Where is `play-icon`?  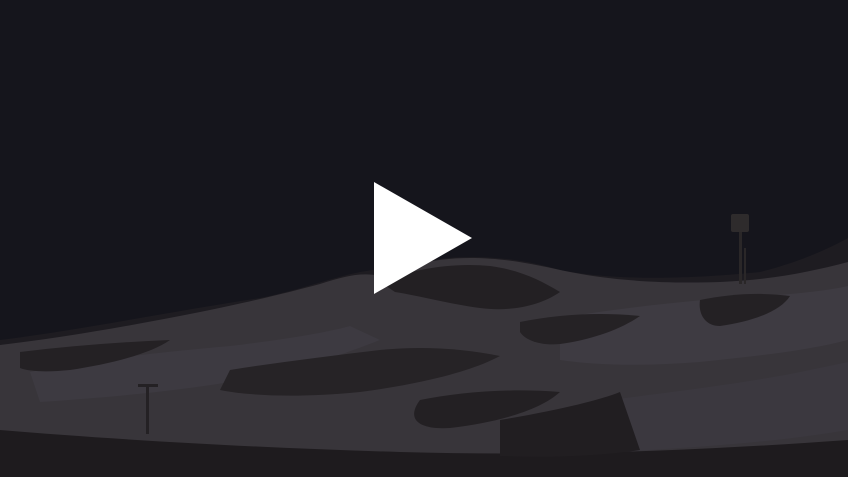 play-icon is located at coordinates (423, 238).